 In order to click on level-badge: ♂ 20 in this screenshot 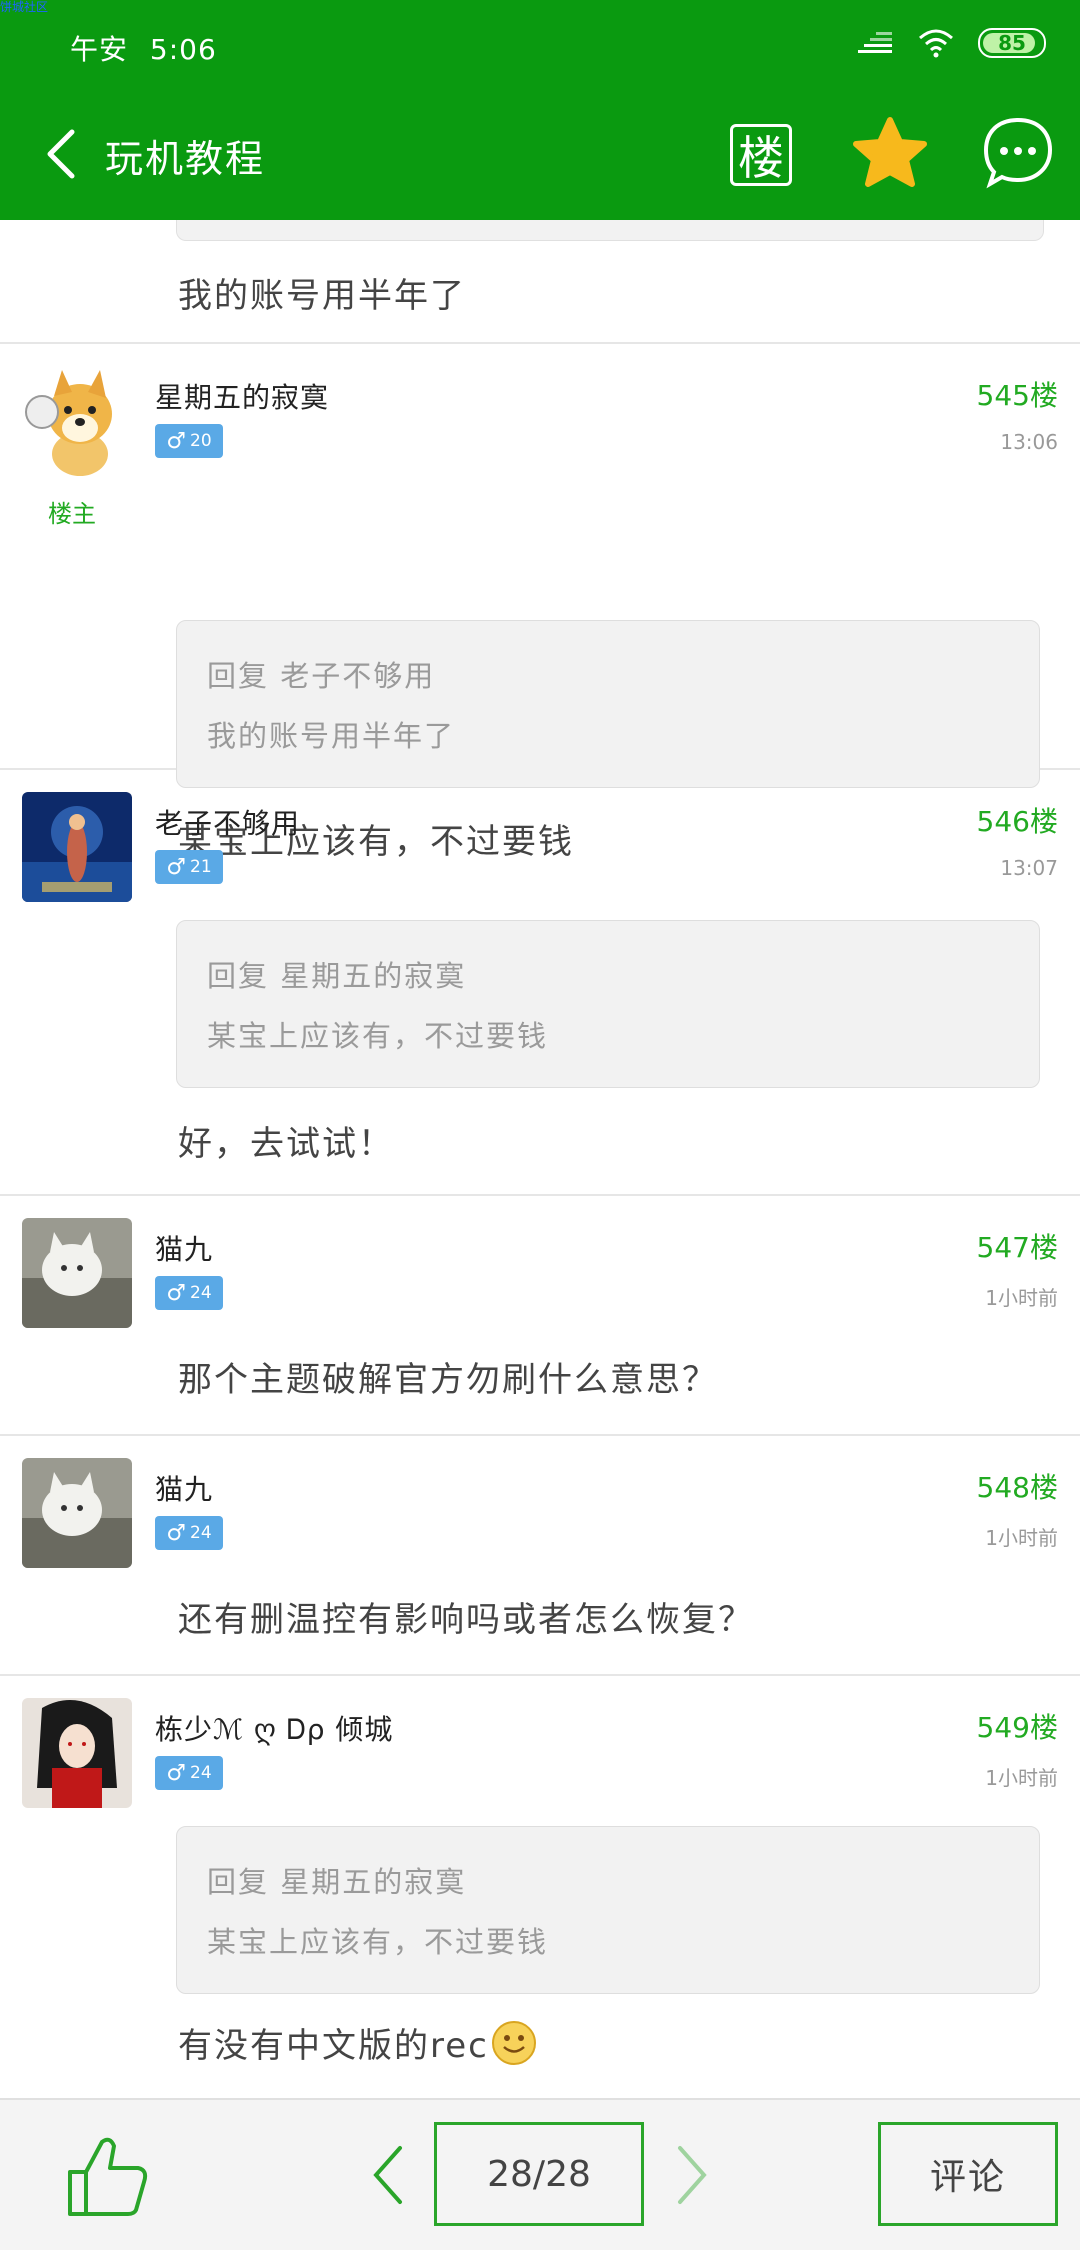, I will do `click(189, 441)`.